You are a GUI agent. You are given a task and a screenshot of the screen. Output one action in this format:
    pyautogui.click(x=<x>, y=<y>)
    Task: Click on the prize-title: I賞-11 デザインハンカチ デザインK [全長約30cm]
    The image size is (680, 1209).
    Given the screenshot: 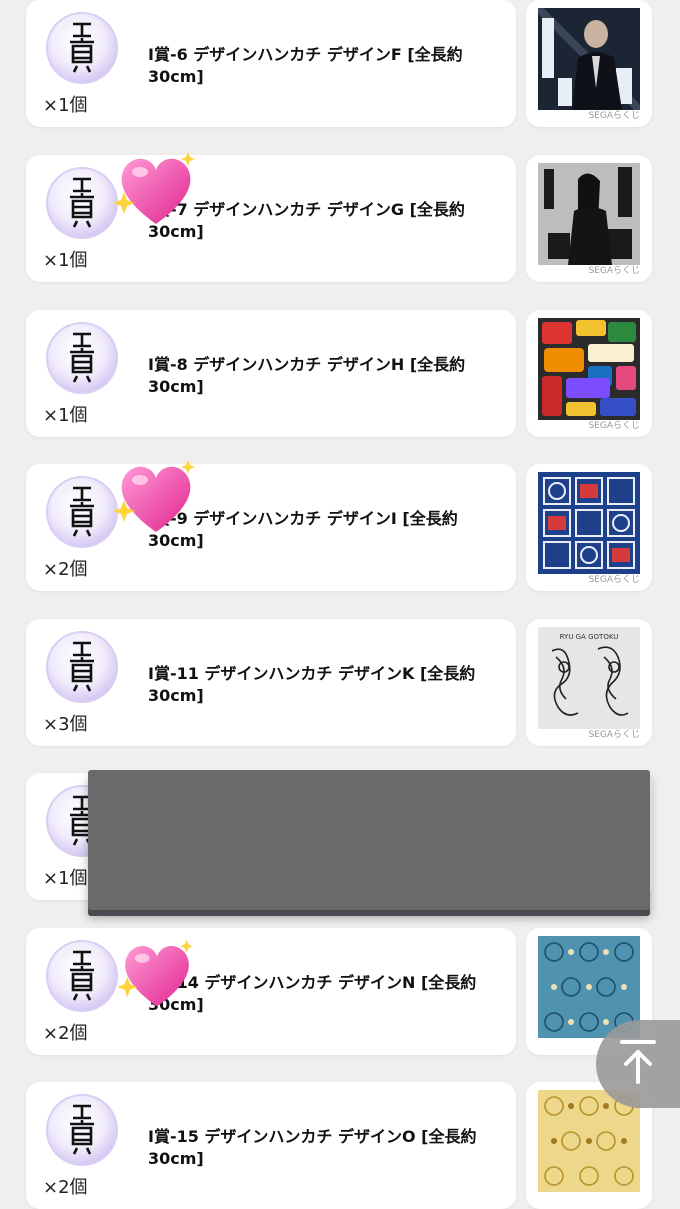 What is the action you would take?
    pyautogui.click(x=312, y=684)
    